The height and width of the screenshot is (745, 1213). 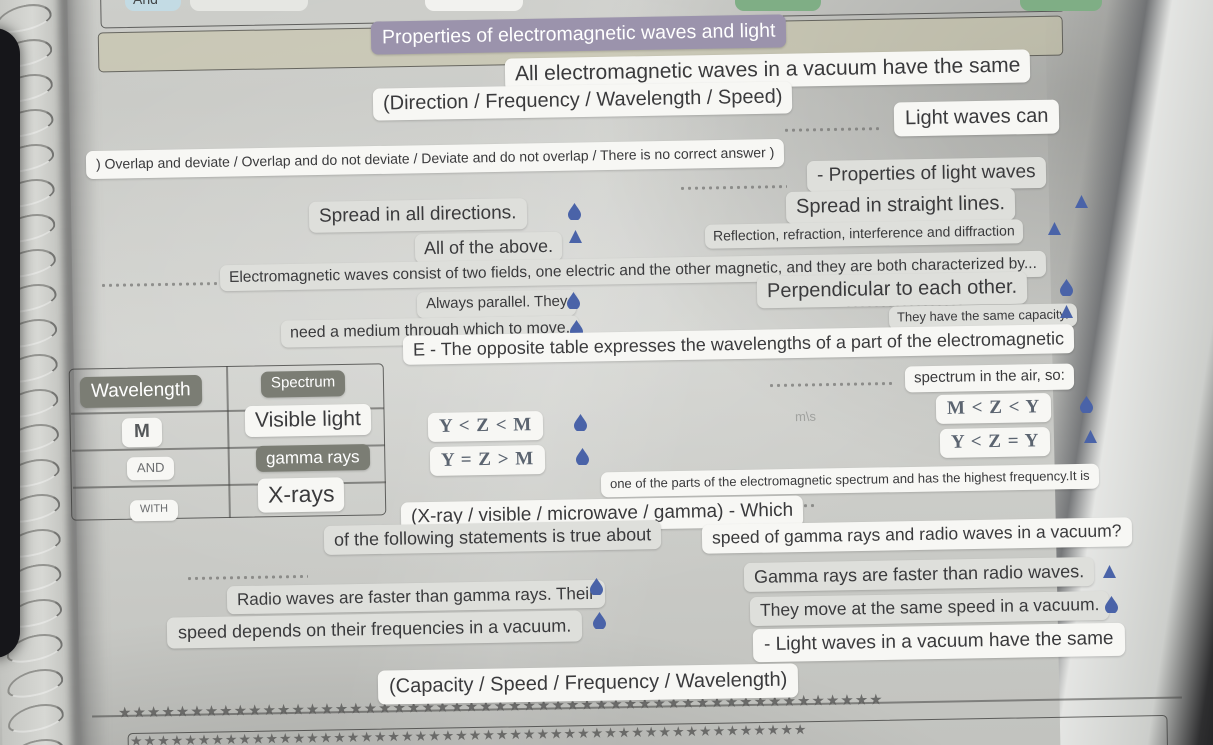 What do you see at coordinates (976, 118) in the screenshot?
I see `chip-light-waves-can: Light waves can` at bounding box center [976, 118].